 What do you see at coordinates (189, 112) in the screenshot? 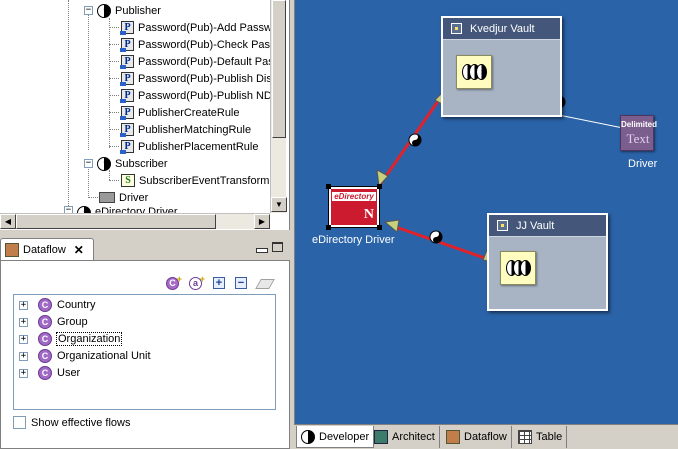
I see `tree-node-label: PublisherCreateRule` at bounding box center [189, 112].